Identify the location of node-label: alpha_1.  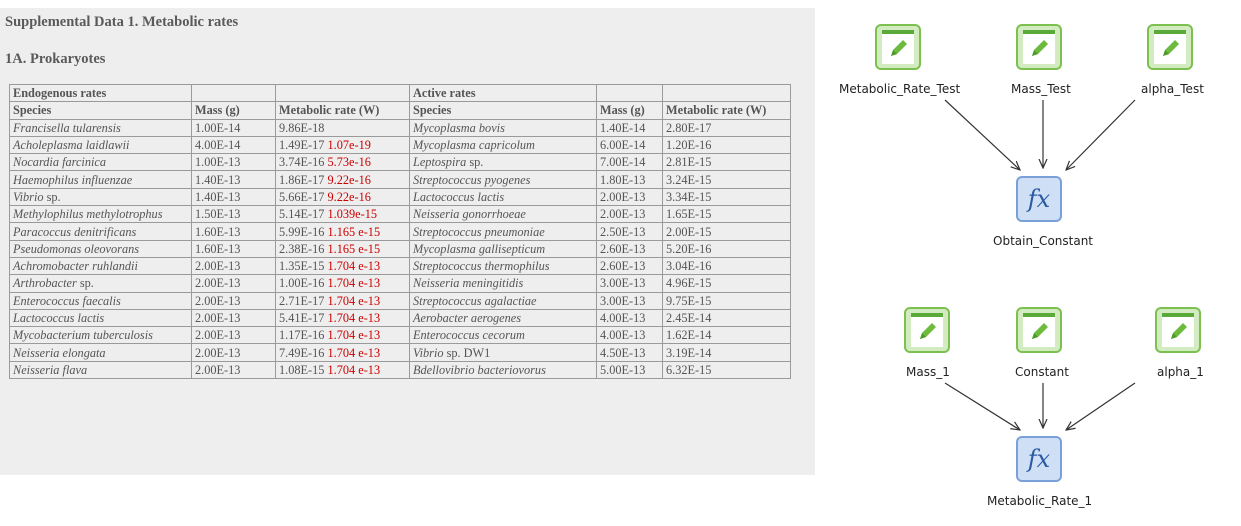
(1180, 372).